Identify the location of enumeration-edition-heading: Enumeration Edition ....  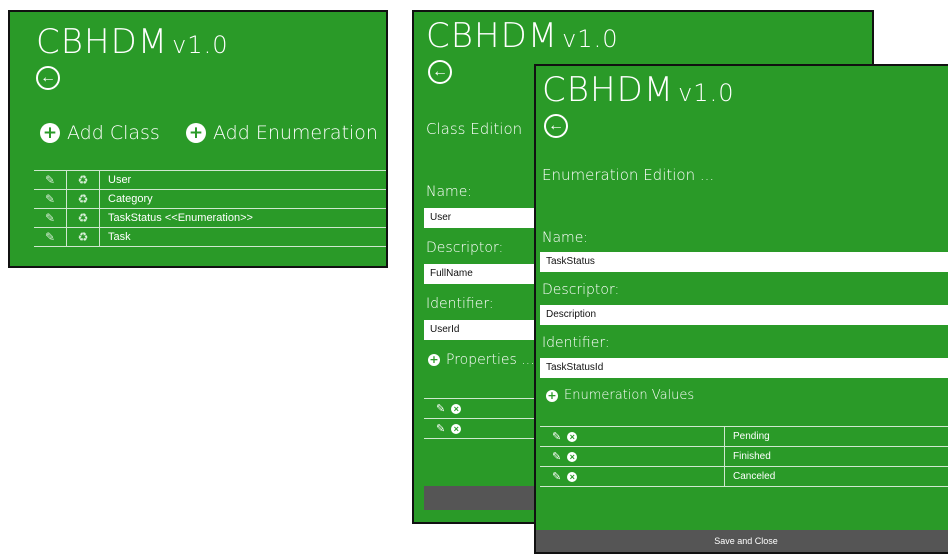
(628, 175).